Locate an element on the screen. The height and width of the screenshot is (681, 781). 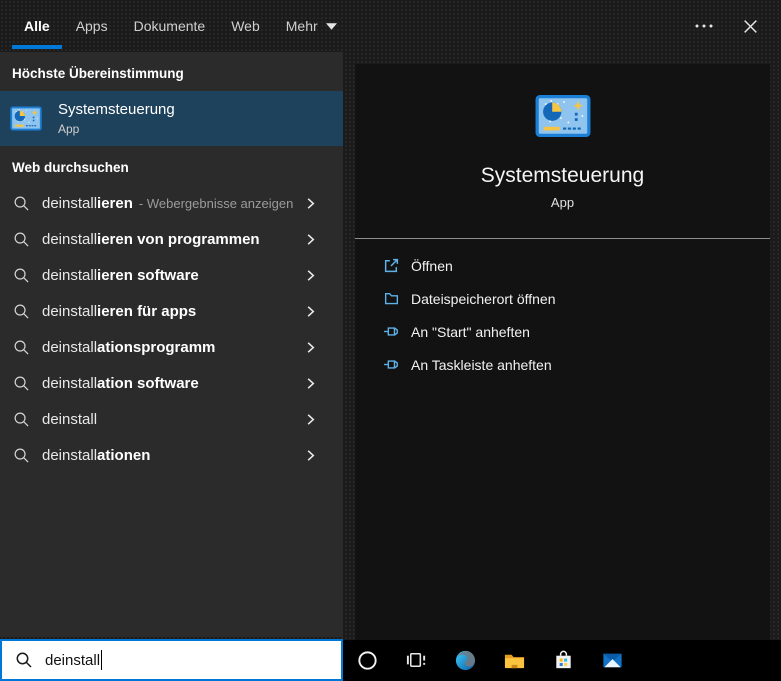
suggestion-text: deinstallieren von programmen is located at coordinates (151, 239).